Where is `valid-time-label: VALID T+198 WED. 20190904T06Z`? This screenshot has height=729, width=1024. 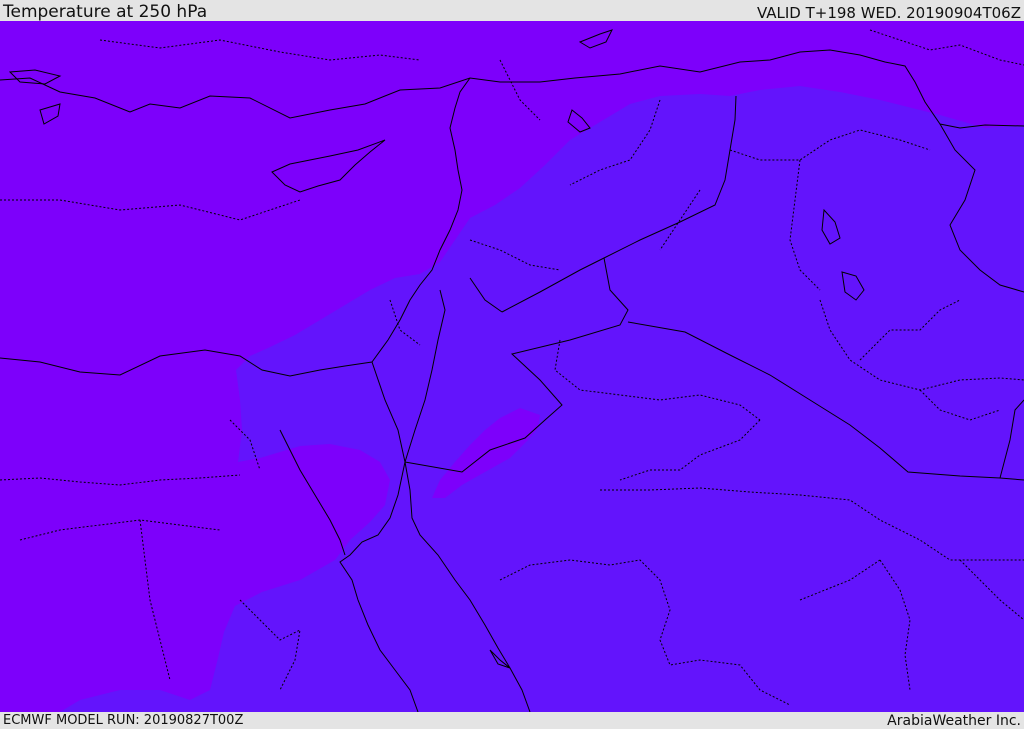 valid-time-label: VALID T+198 WED. 20190904T06Z is located at coordinates (888, 13).